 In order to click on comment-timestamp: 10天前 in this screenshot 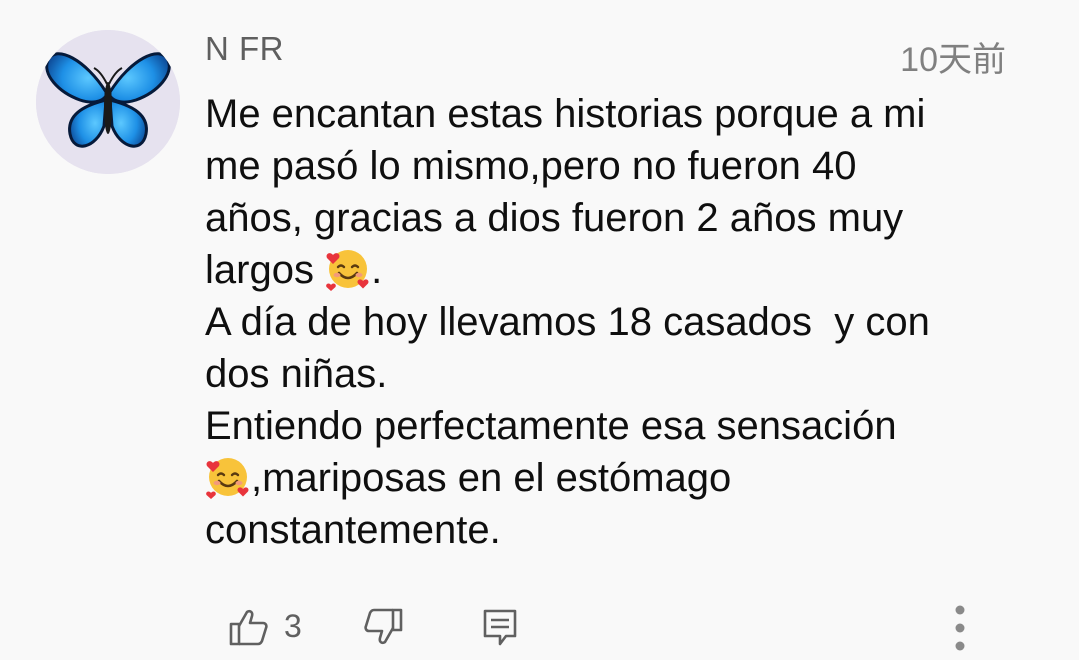, I will do `click(953, 60)`.